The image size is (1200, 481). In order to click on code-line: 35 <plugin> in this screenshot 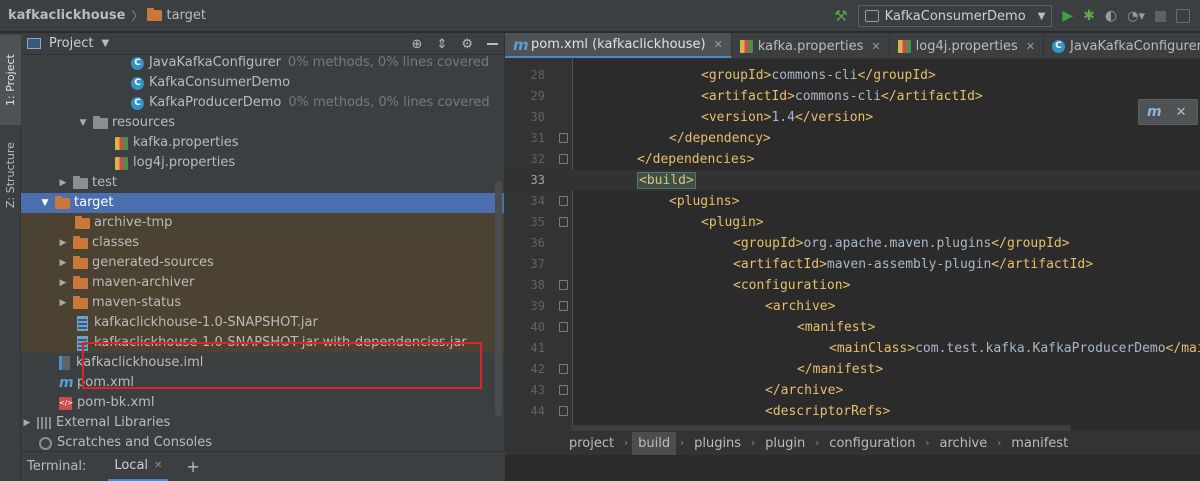, I will do `click(852, 222)`.